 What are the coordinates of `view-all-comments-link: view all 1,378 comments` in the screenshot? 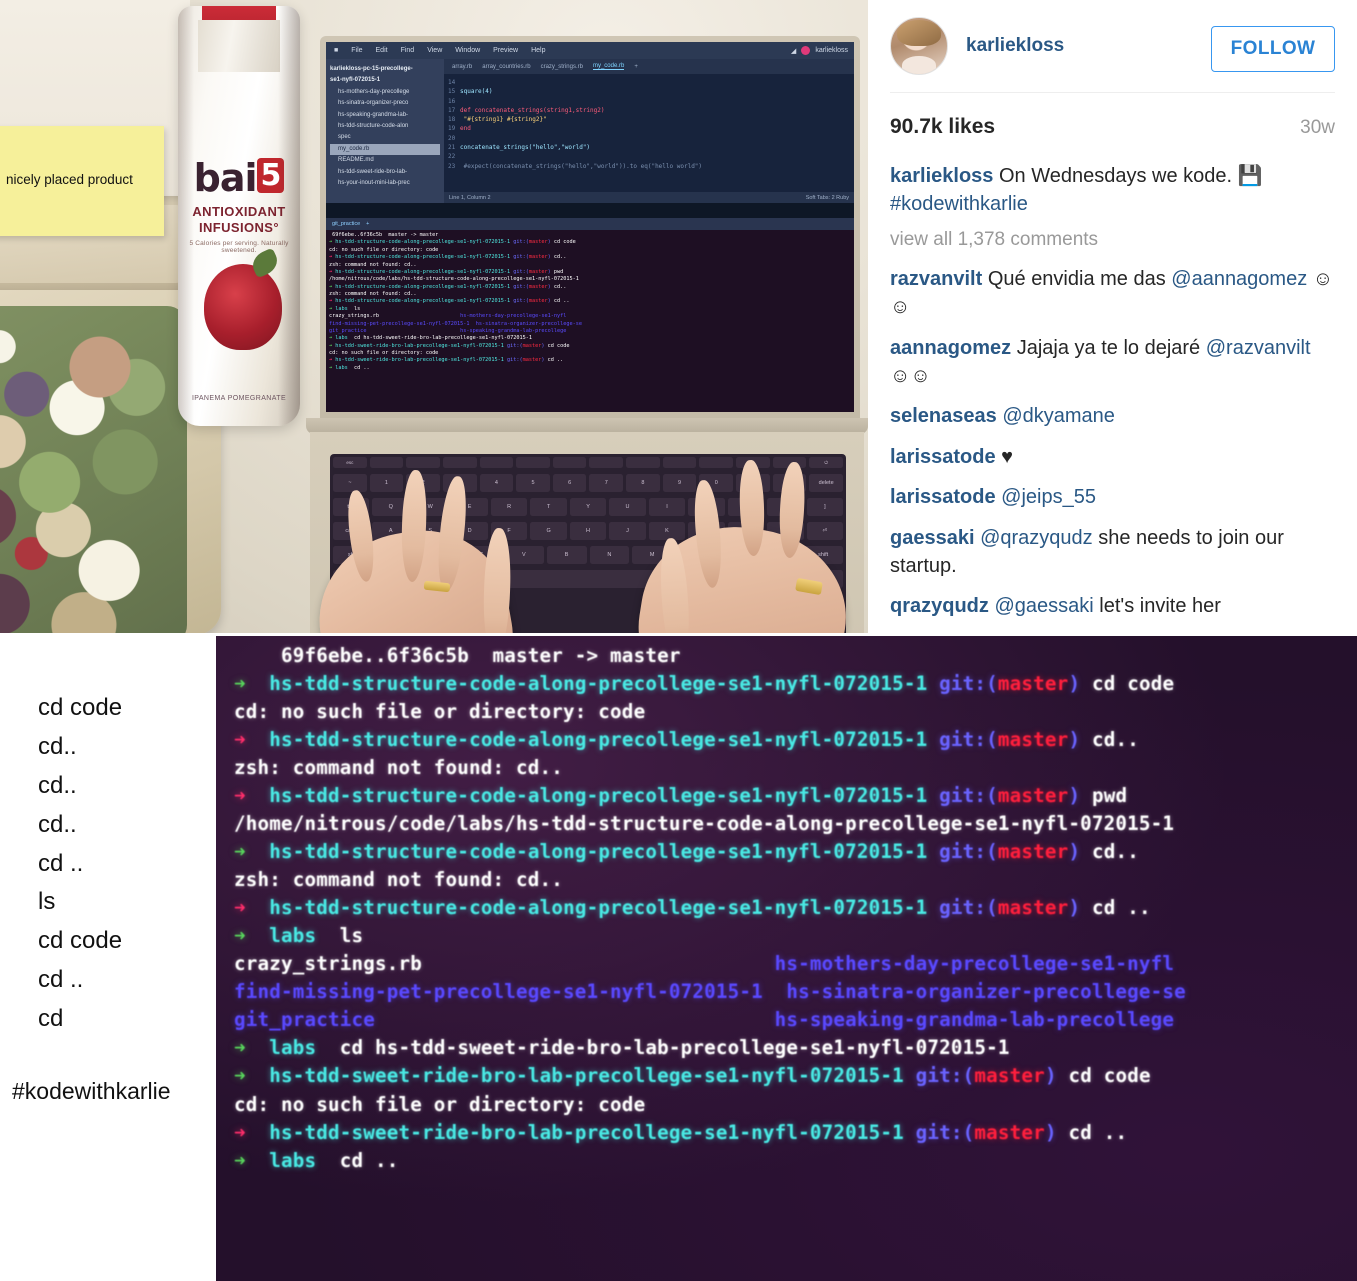 It's located at (1112, 235).